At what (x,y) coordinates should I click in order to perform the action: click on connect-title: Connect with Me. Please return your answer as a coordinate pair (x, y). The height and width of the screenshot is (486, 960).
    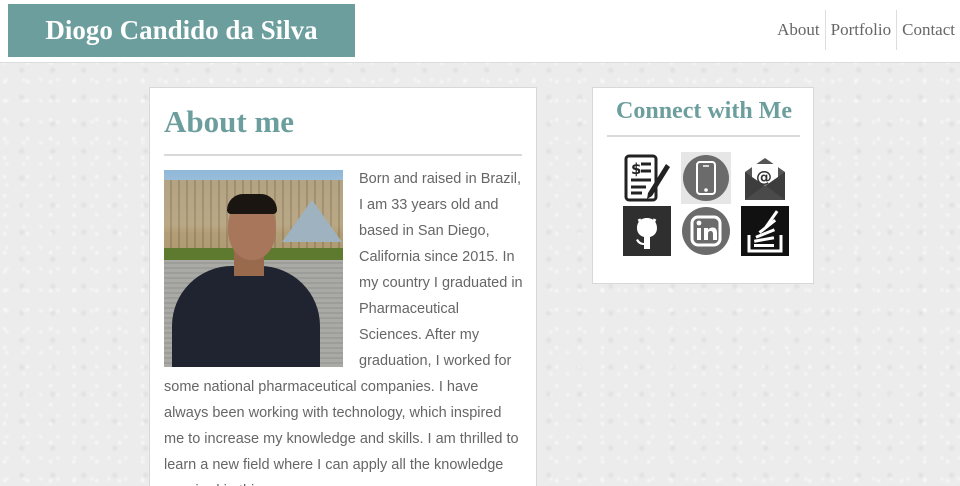
    Looking at the image, I should click on (704, 111).